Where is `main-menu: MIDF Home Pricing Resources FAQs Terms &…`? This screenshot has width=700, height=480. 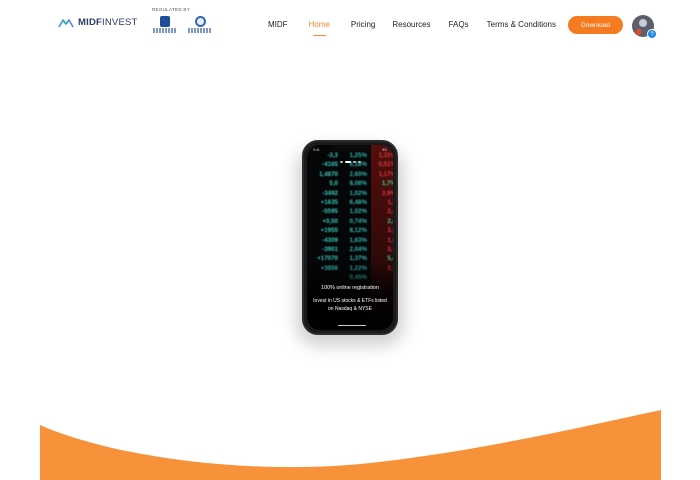
main-menu: MIDF Home Pricing Resources FAQs Terms &… is located at coordinates (412, 28).